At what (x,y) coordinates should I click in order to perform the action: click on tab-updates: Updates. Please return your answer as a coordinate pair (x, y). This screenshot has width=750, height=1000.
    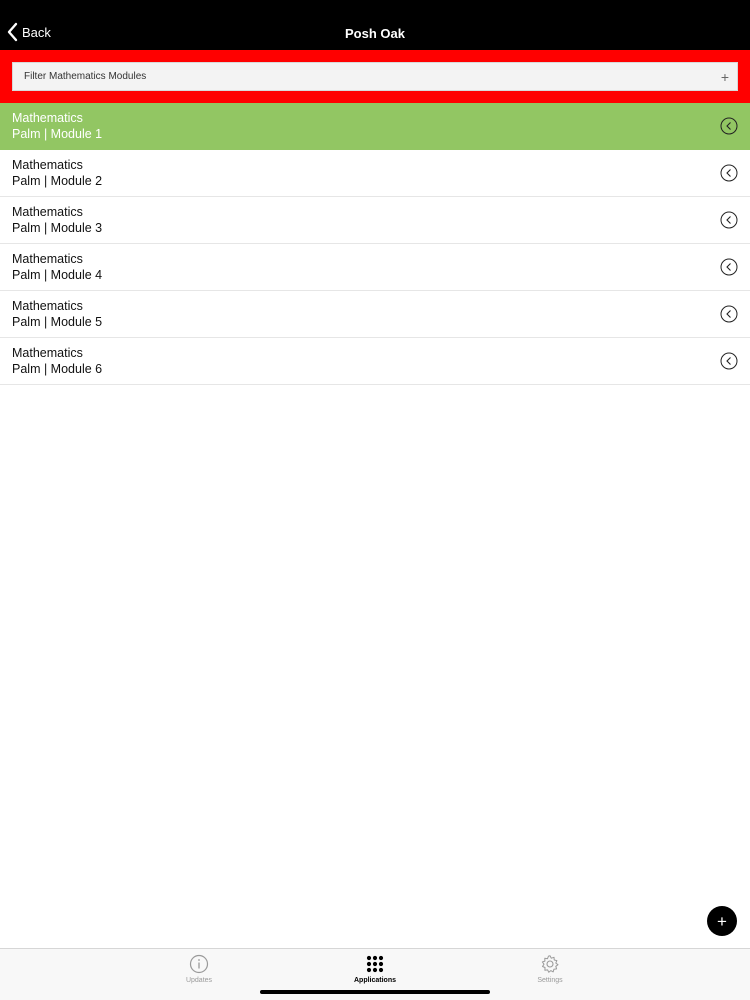
    Looking at the image, I should click on (199, 969).